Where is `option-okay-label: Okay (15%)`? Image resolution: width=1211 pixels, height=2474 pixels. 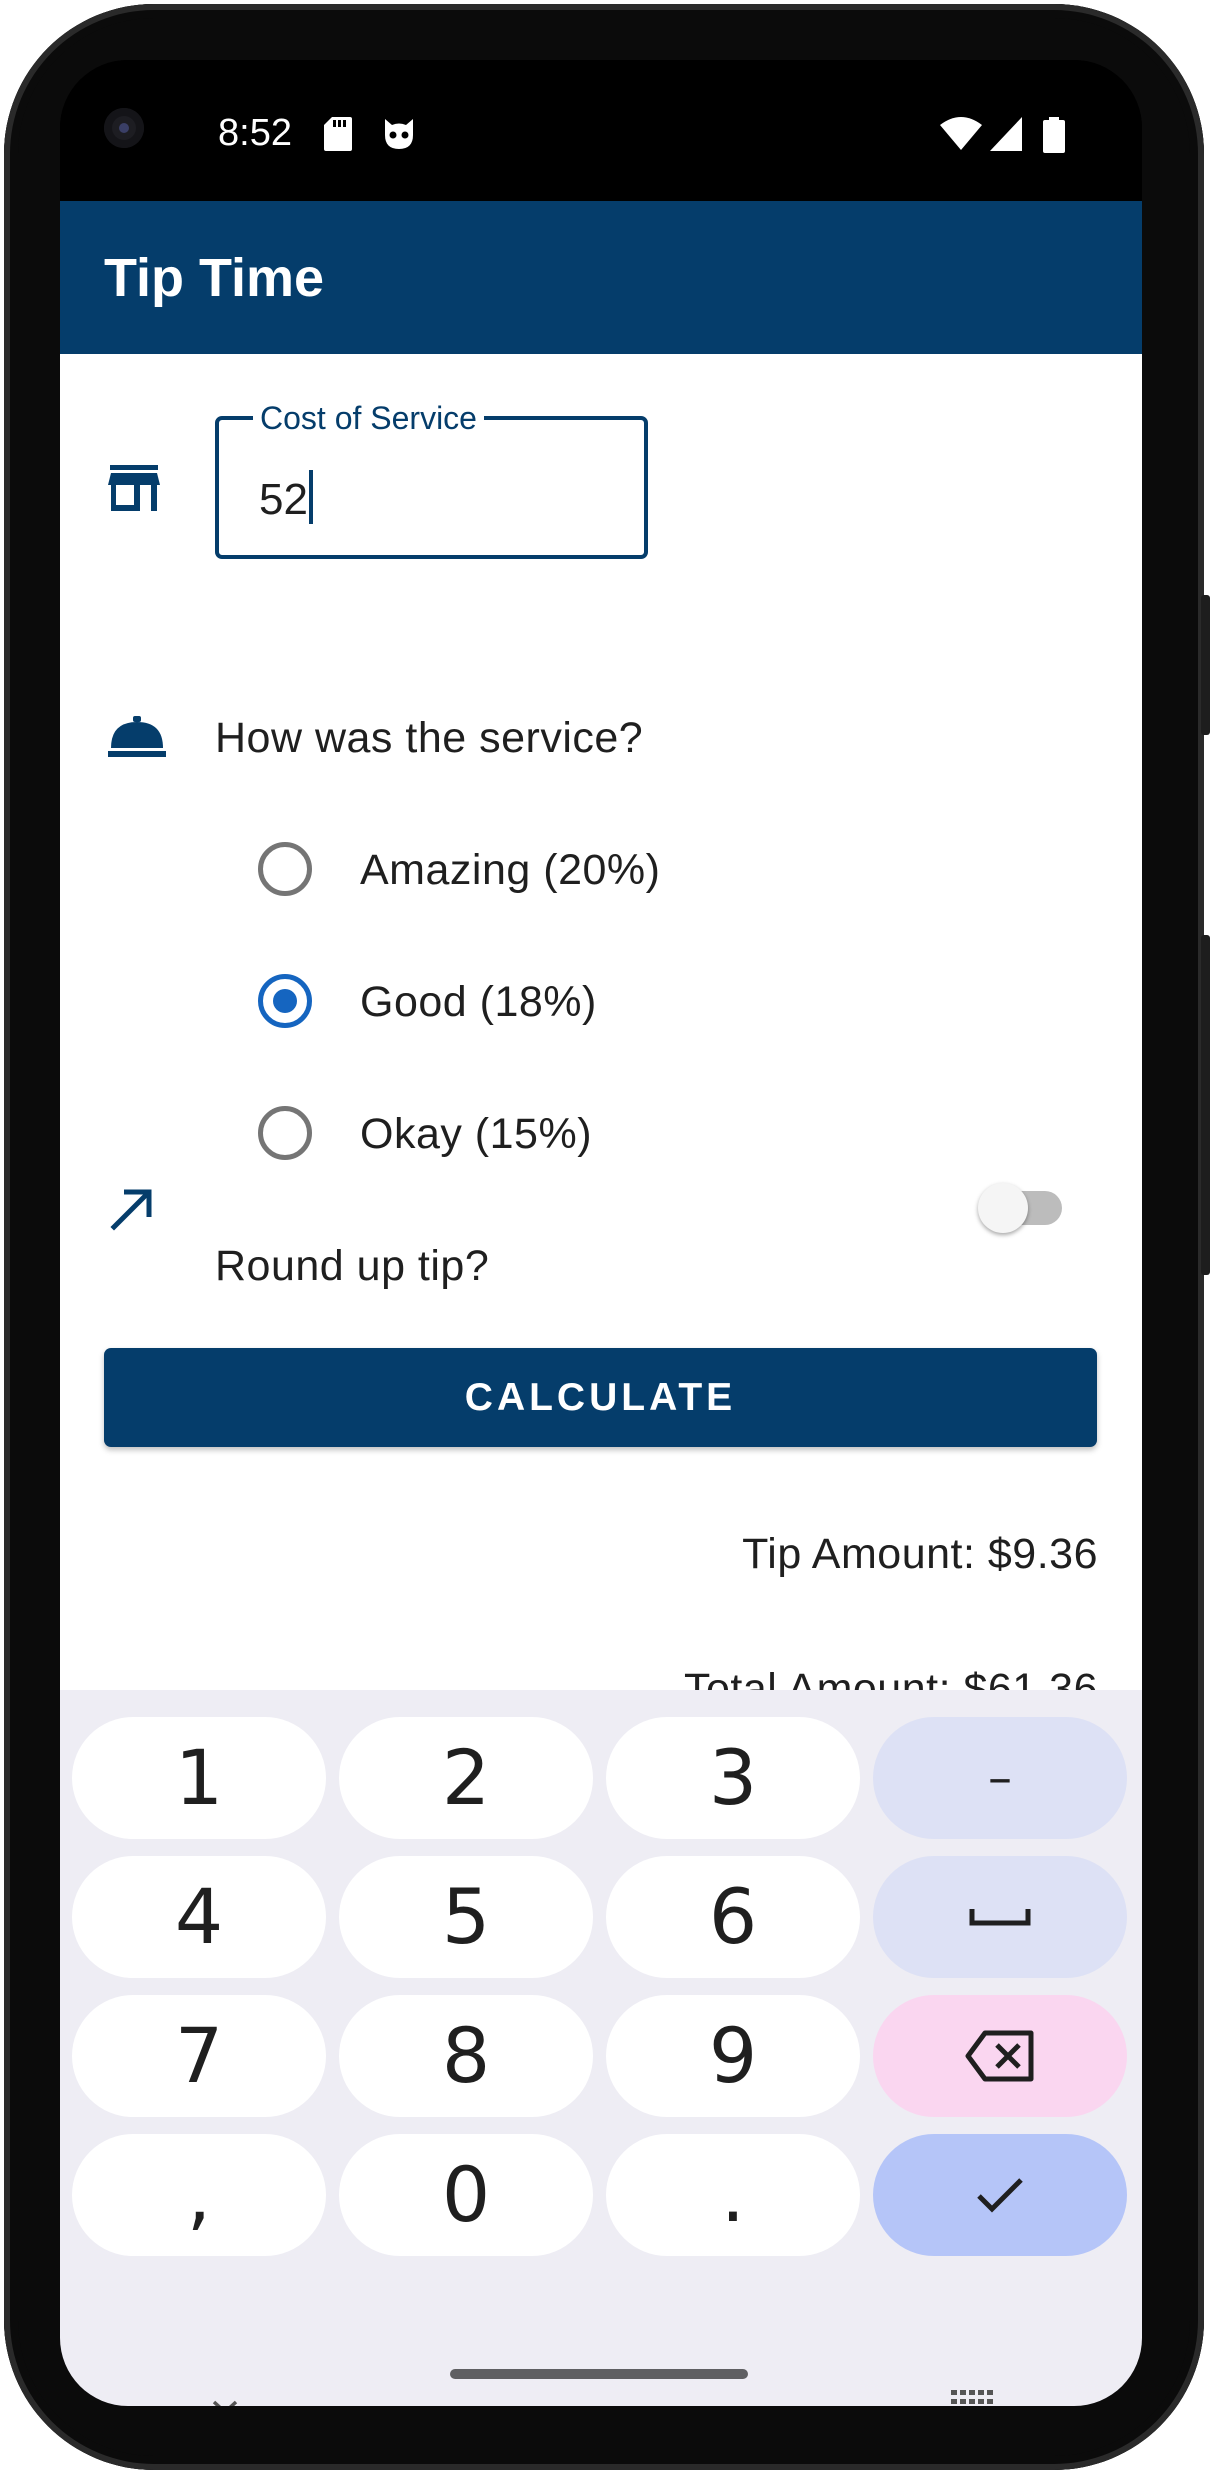
option-okay-label: Okay (15%) is located at coordinates (476, 1134).